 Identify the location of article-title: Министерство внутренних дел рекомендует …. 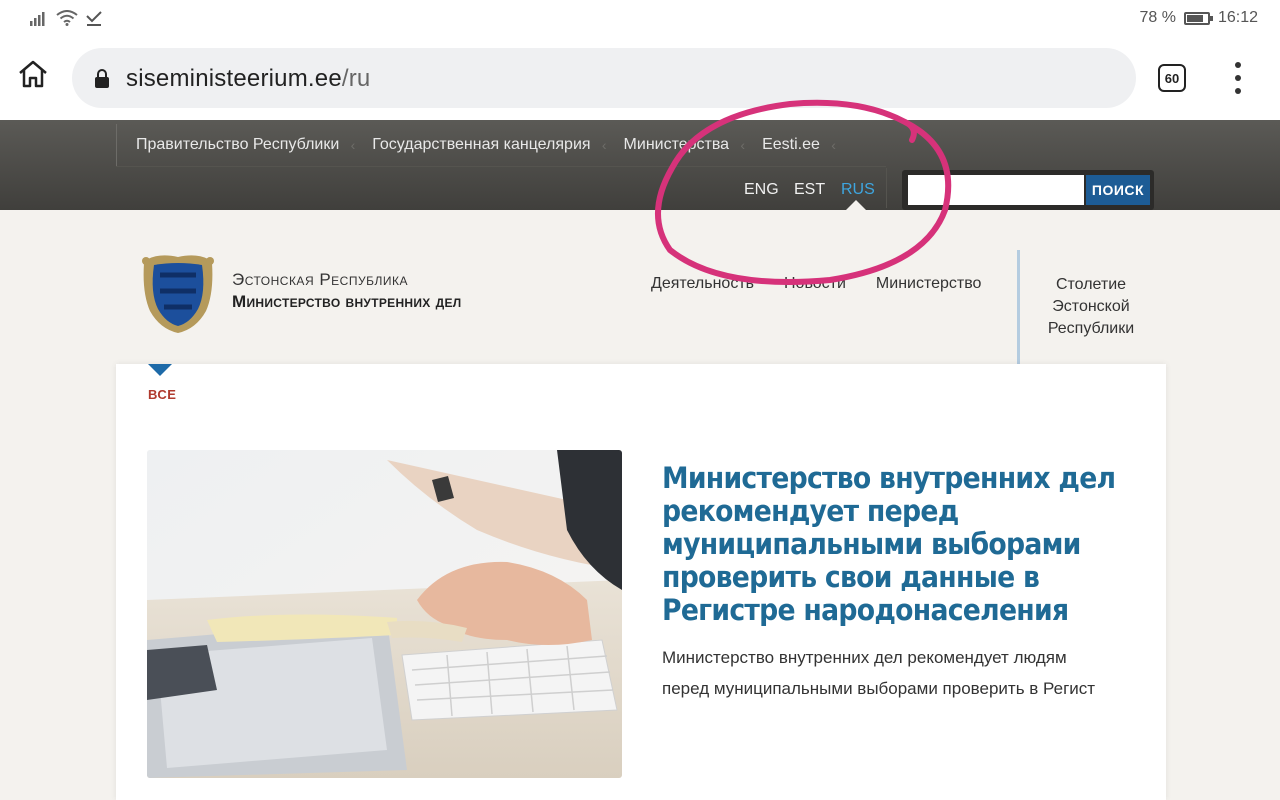
(892, 544).